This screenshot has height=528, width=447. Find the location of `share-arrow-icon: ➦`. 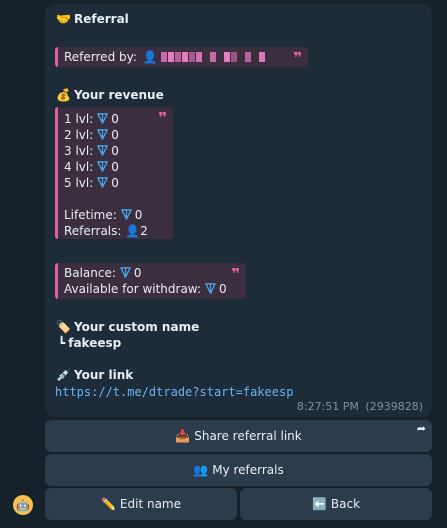

share-arrow-icon: ➦ is located at coordinates (421, 428).